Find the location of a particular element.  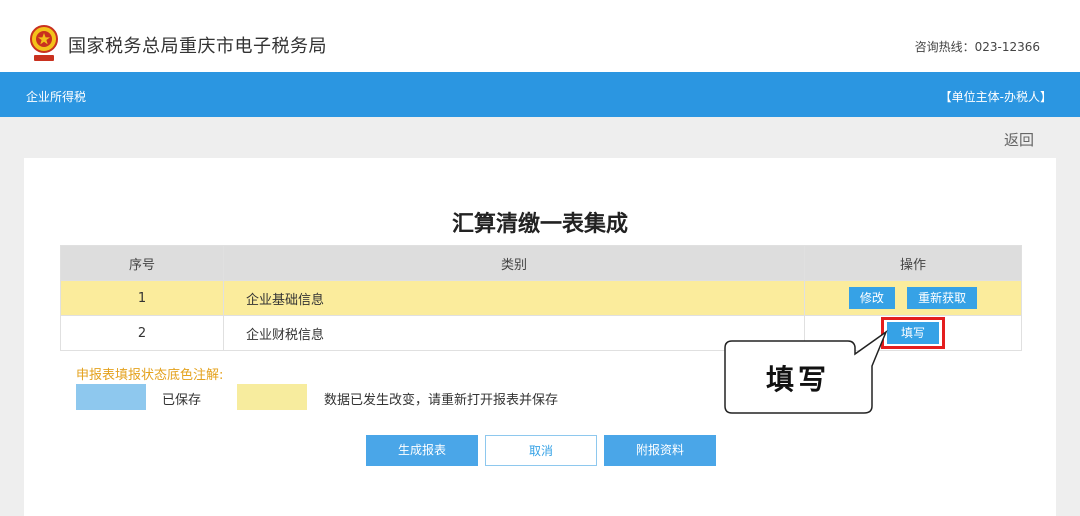

row-actions: 修改 重新获取 is located at coordinates (913, 298).